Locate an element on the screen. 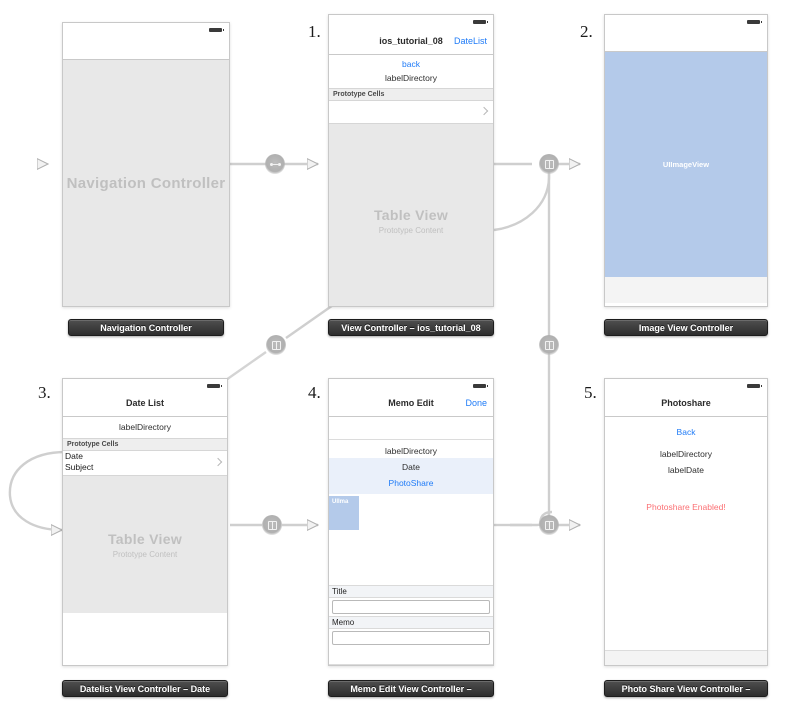  scene-navigation-controller: Navigation Controller is located at coordinates (146, 164).